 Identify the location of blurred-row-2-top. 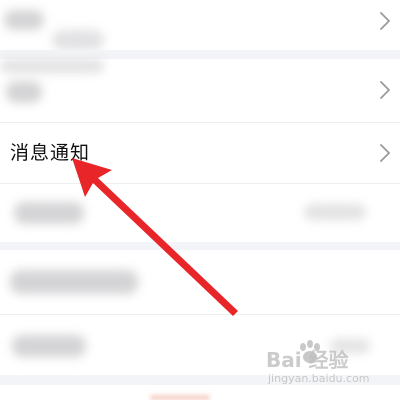
(52, 66).